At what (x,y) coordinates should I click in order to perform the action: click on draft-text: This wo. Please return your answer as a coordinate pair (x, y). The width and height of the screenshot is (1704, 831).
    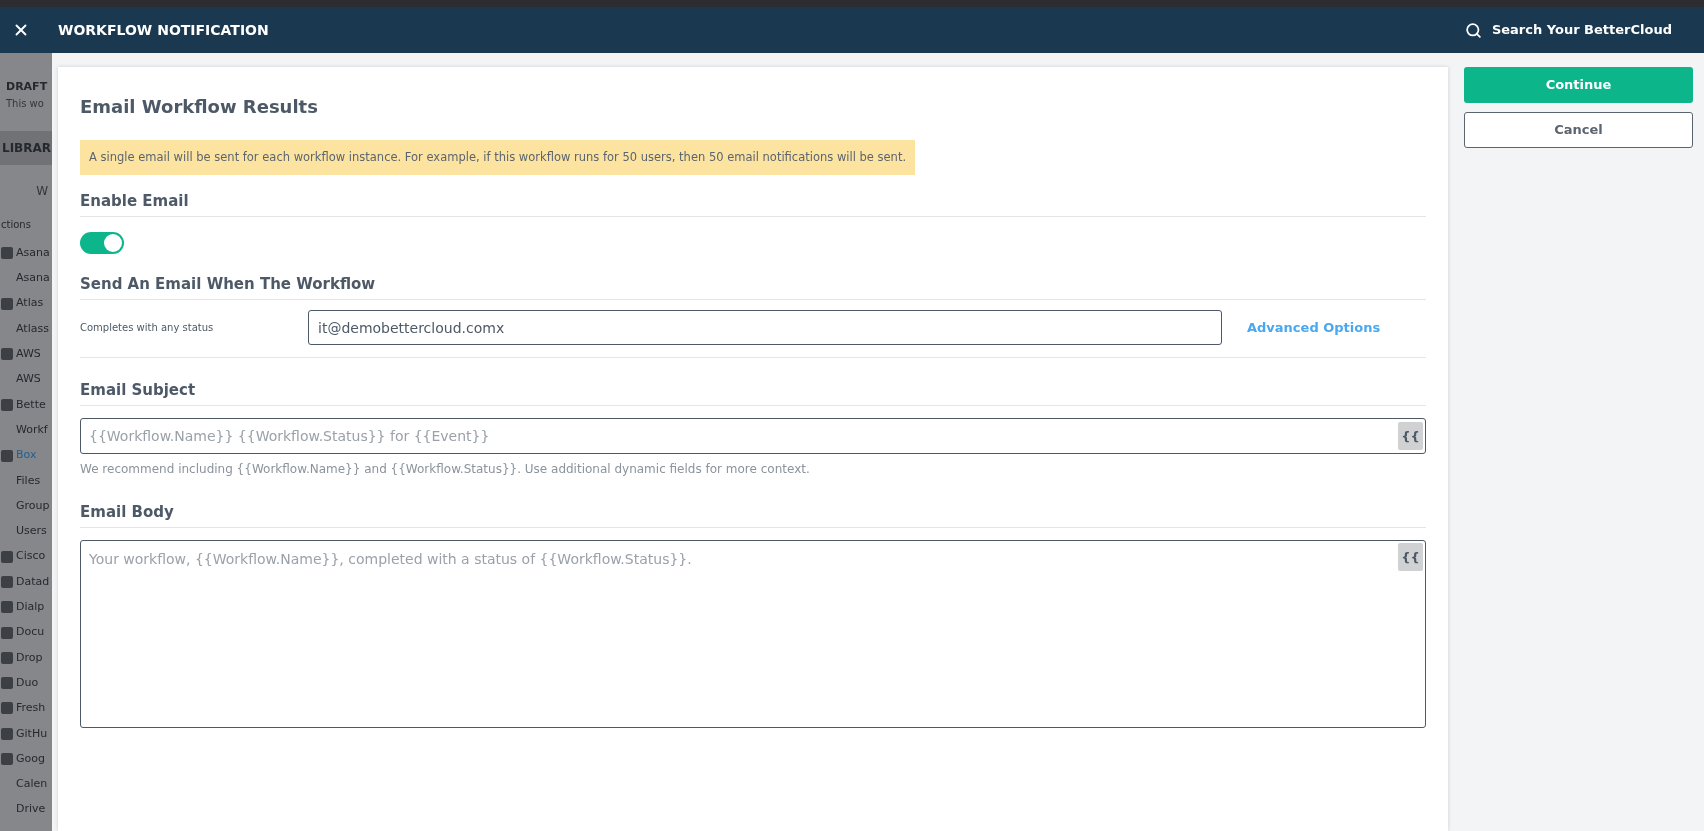
    Looking at the image, I should click on (25, 103).